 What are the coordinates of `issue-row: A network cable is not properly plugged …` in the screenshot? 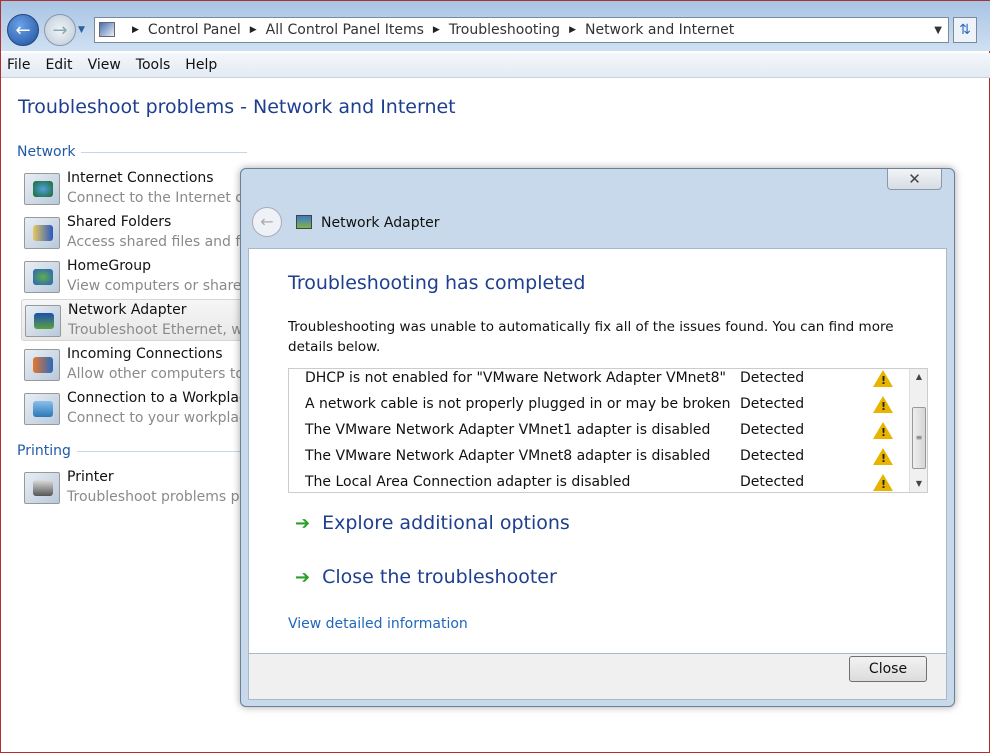 It's located at (599, 408).